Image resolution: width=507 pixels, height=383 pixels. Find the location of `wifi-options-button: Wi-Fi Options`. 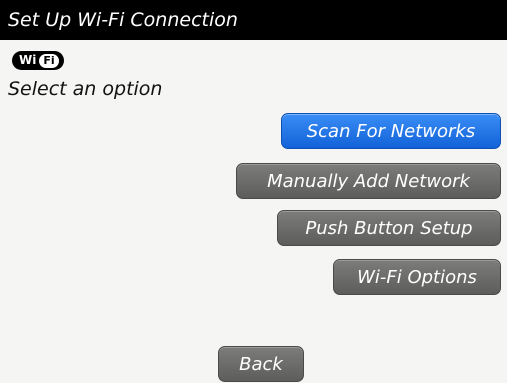

wifi-options-button: Wi-Fi Options is located at coordinates (417, 277).